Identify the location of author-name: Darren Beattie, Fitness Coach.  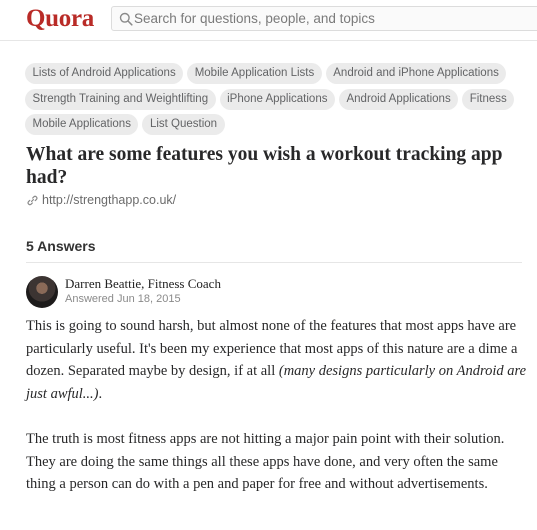
(143, 284).